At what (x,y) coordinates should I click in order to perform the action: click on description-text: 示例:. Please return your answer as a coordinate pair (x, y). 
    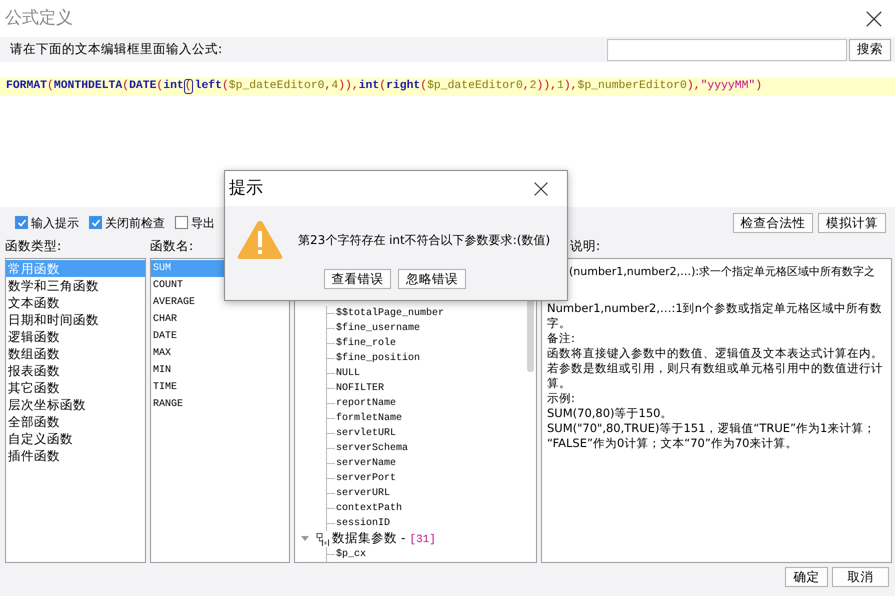
    Looking at the image, I should click on (561, 398).